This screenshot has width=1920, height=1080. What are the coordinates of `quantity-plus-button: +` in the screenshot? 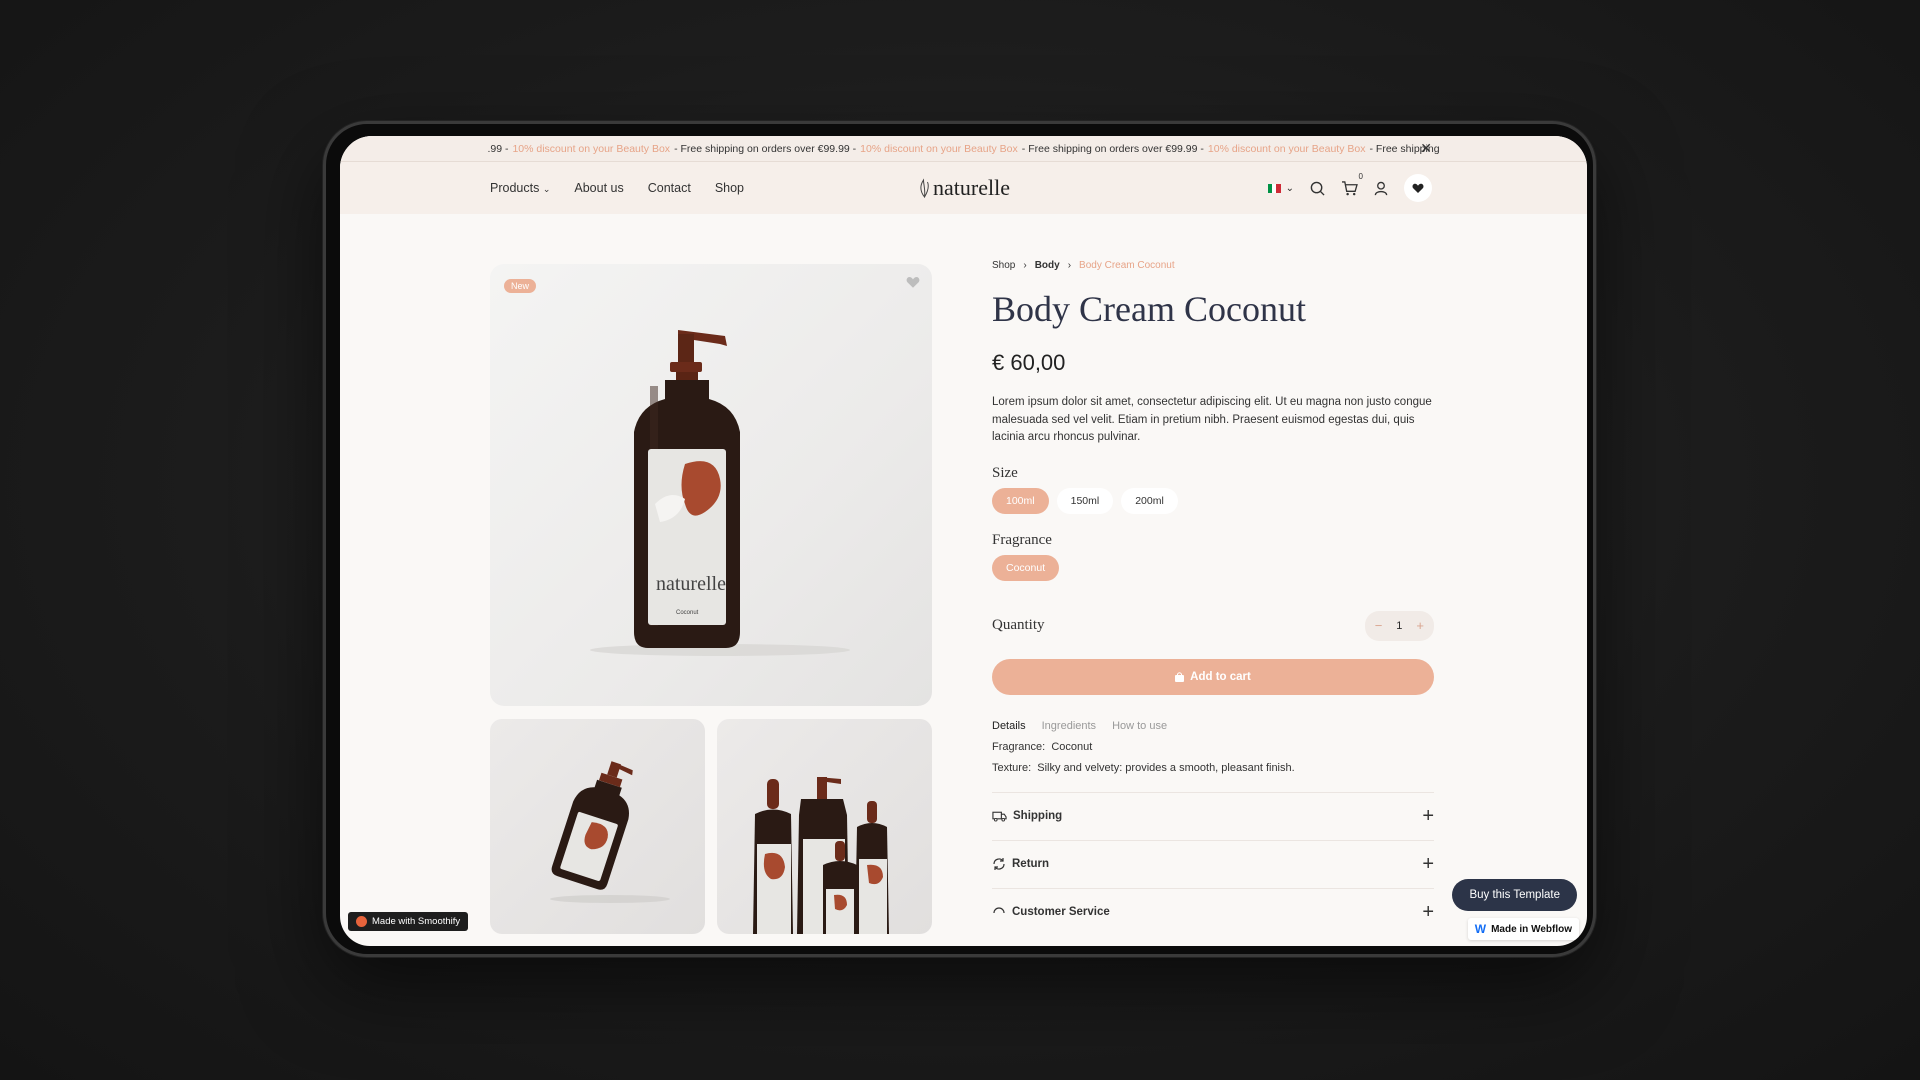 It's located at (1420, 625).